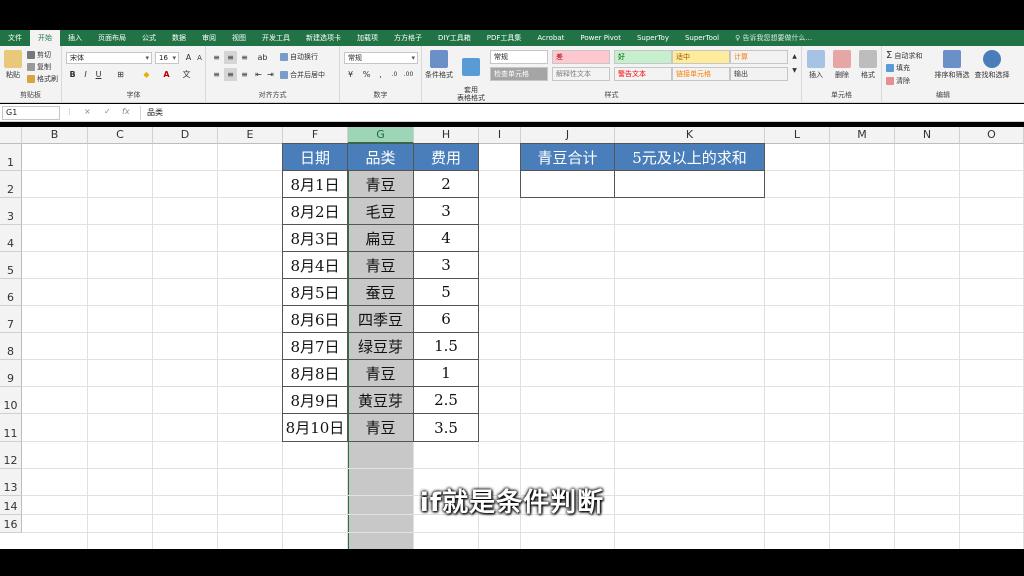 The height and width of the screenshot is (576, 1024). Describe the element at coordinates (315, 346) in the screenshot. I see `table-cell: 8月7日` at that location.